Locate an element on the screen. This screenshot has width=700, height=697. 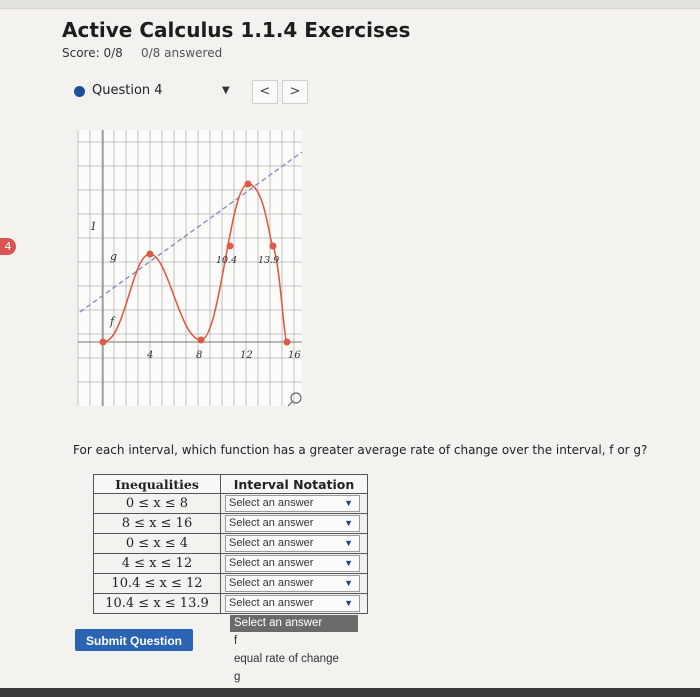
function-graph: 1 g f 10.4 13.9 4 8 12 16 is located at coordinates (190, 268).